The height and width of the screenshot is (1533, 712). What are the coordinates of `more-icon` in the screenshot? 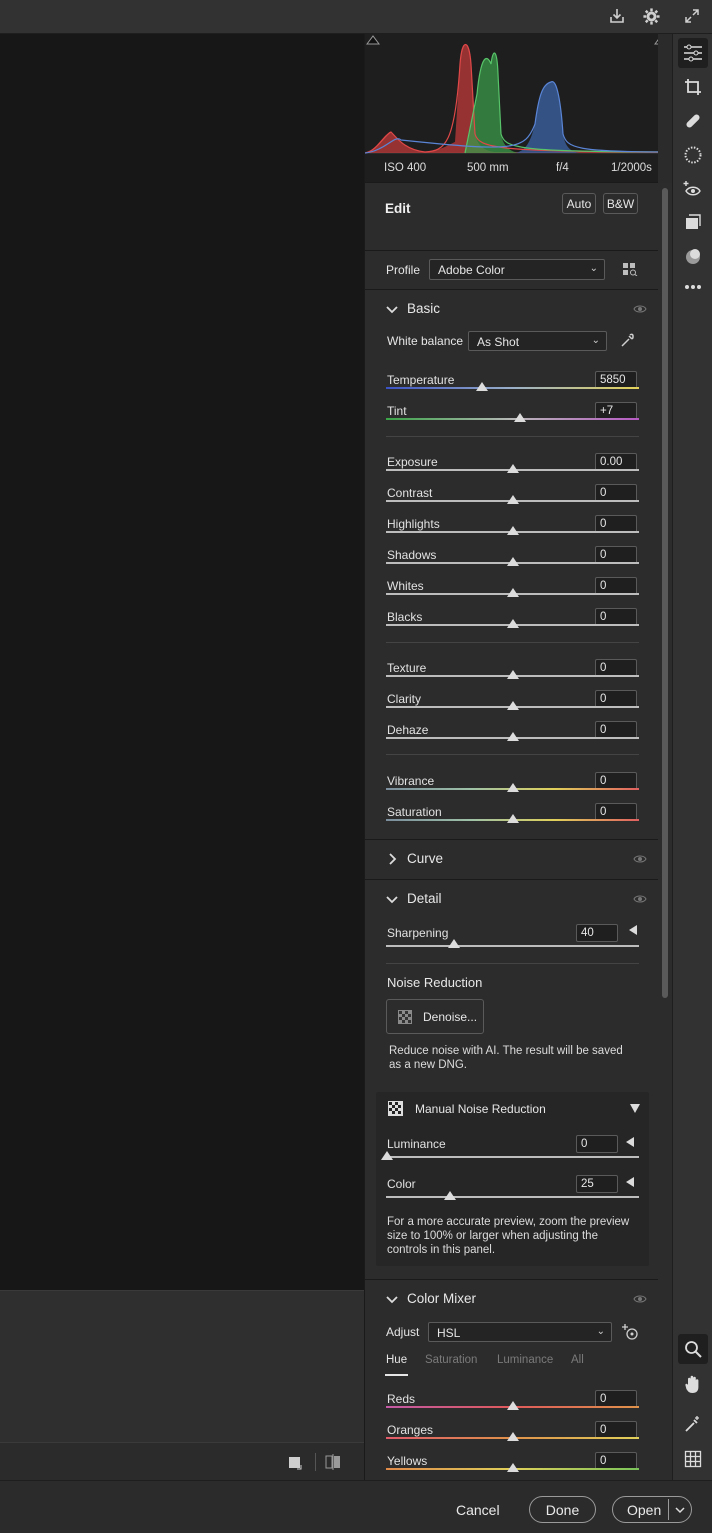 It's located at (693, 287).